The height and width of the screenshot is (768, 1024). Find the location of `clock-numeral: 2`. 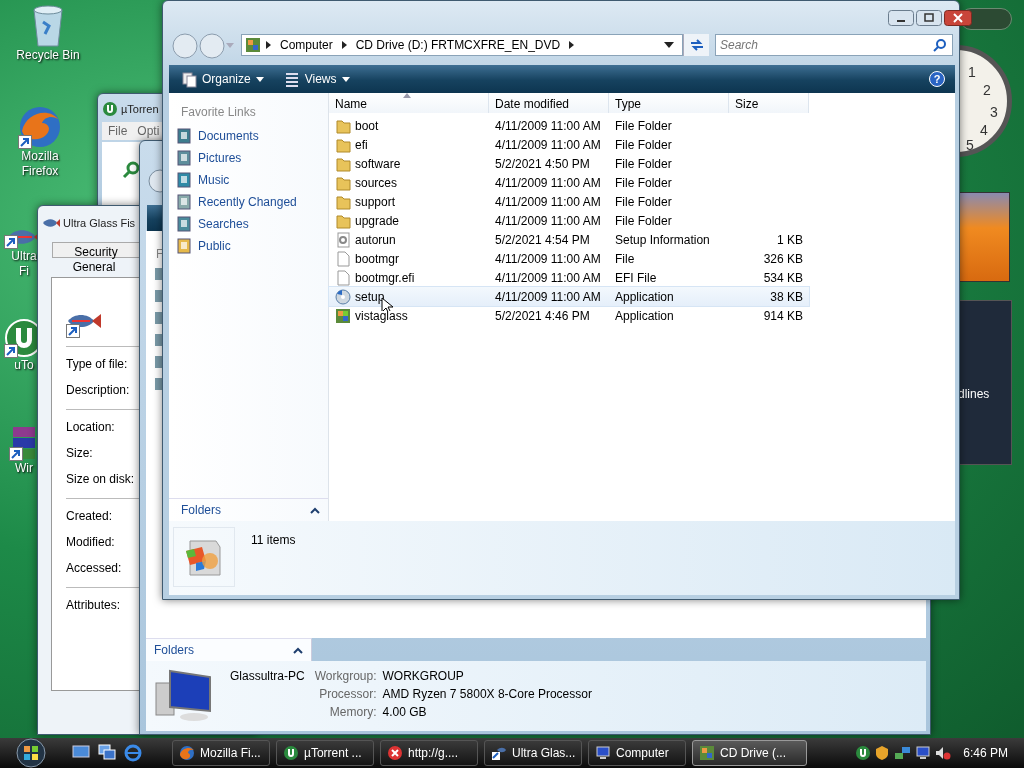

clock-numeral: 2 is located at coordinates (987, 90).